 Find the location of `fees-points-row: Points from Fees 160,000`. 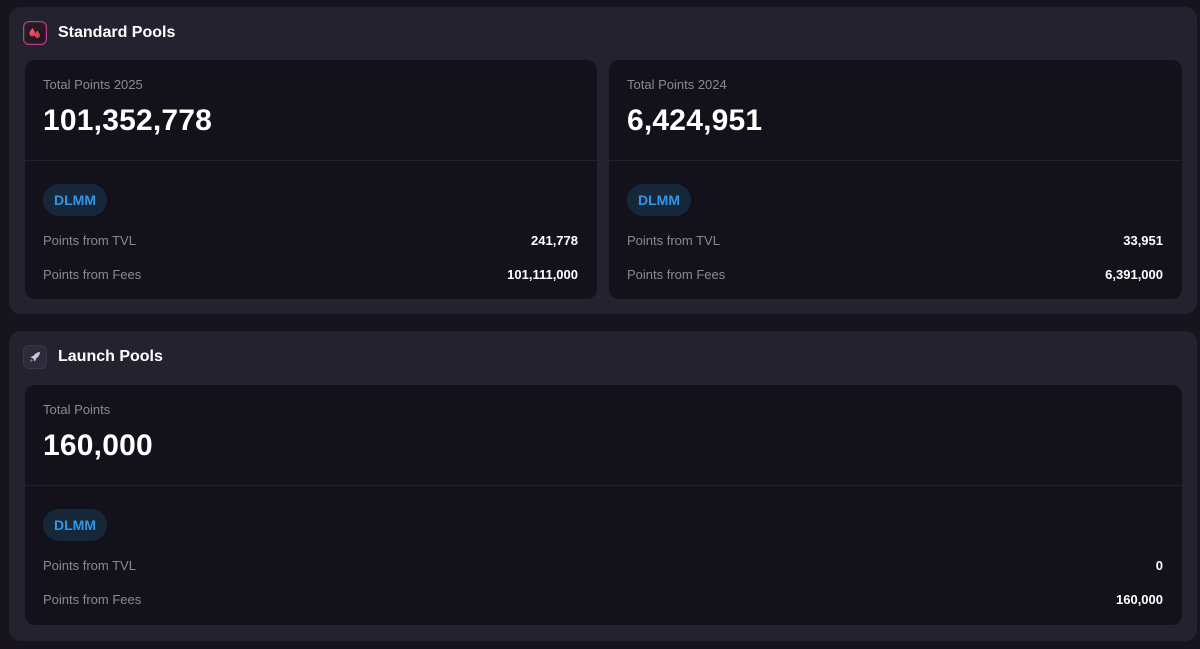

fees-points-row: Points from Fees 160,000 is located at coordinates (603, 599).